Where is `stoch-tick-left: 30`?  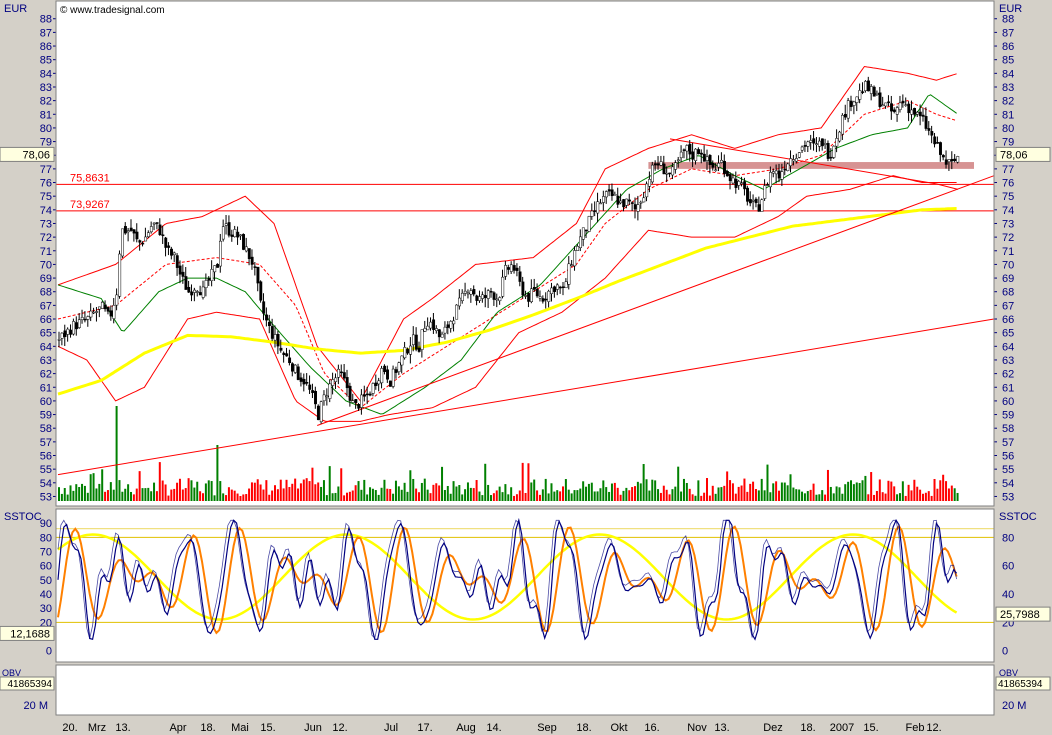
stoch-tick-left: 30 is located at coordinates (46, 609).